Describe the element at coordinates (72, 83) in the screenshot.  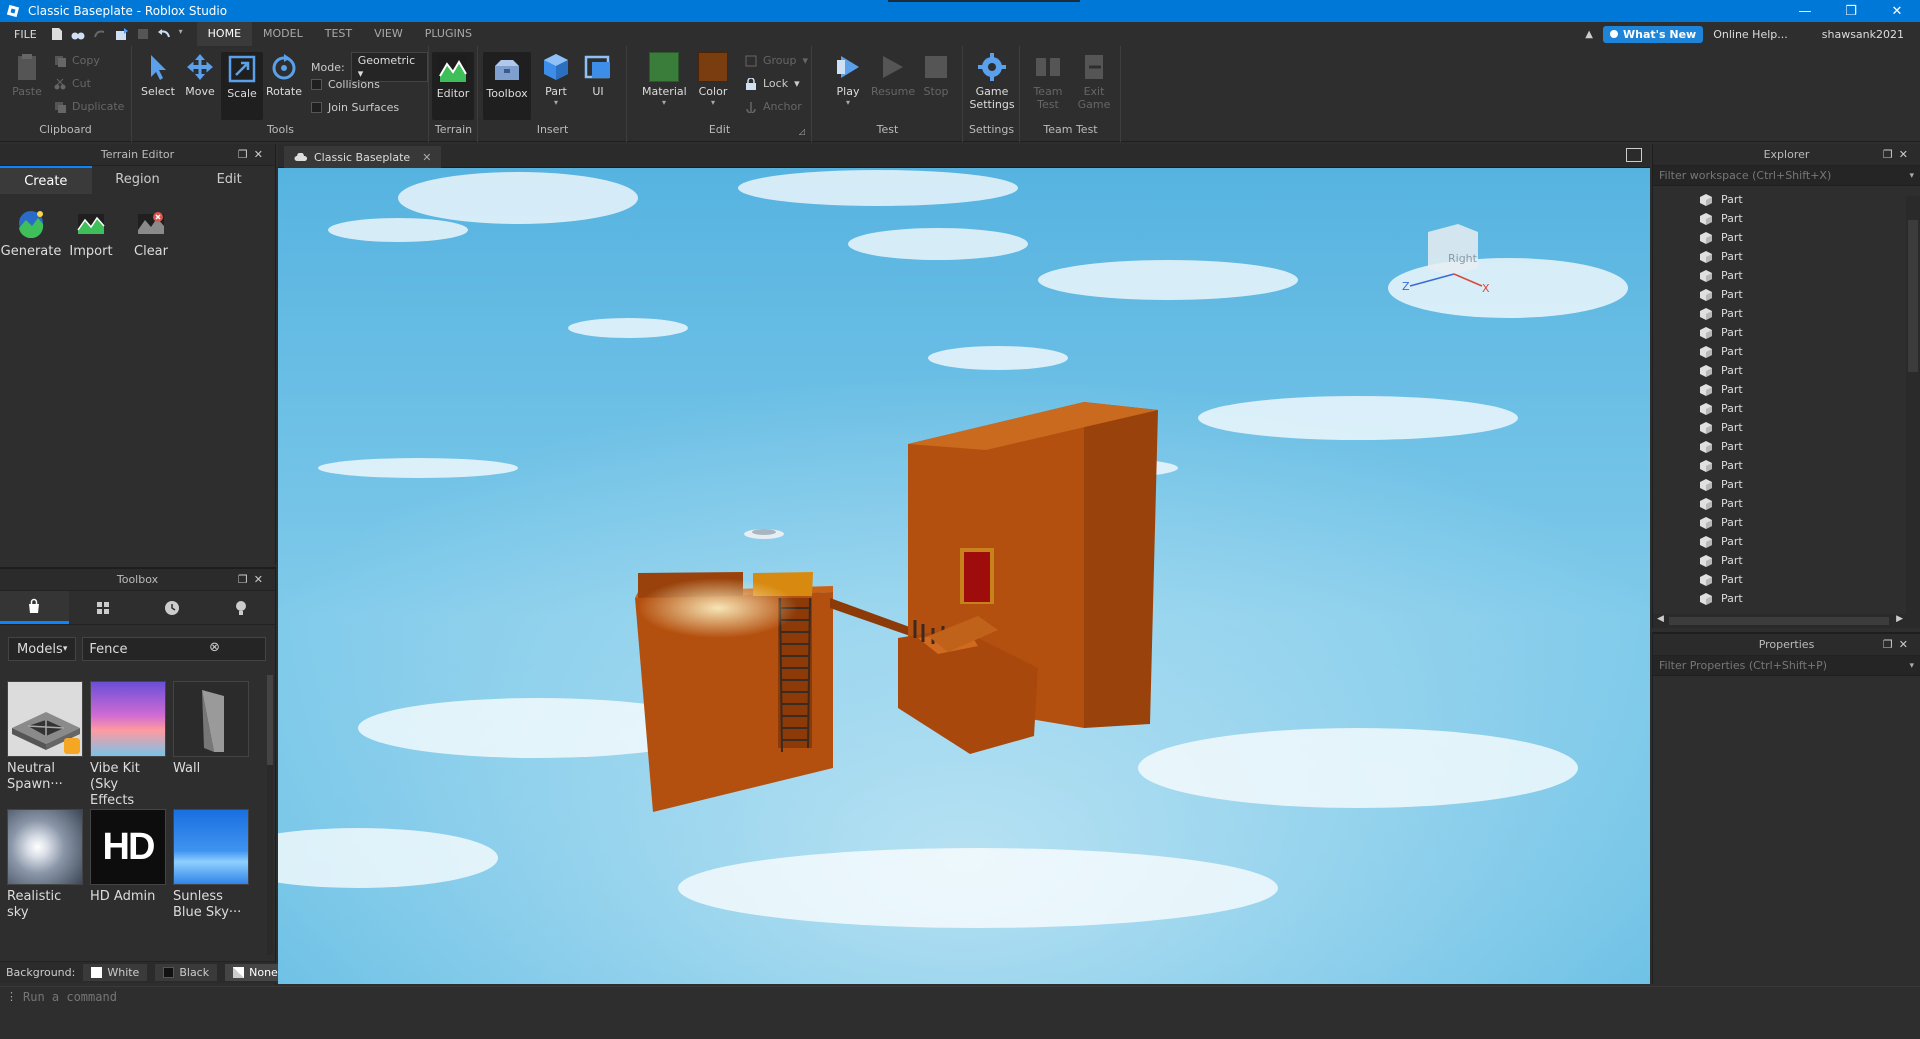
I see `cut-button: Cut` at that location.